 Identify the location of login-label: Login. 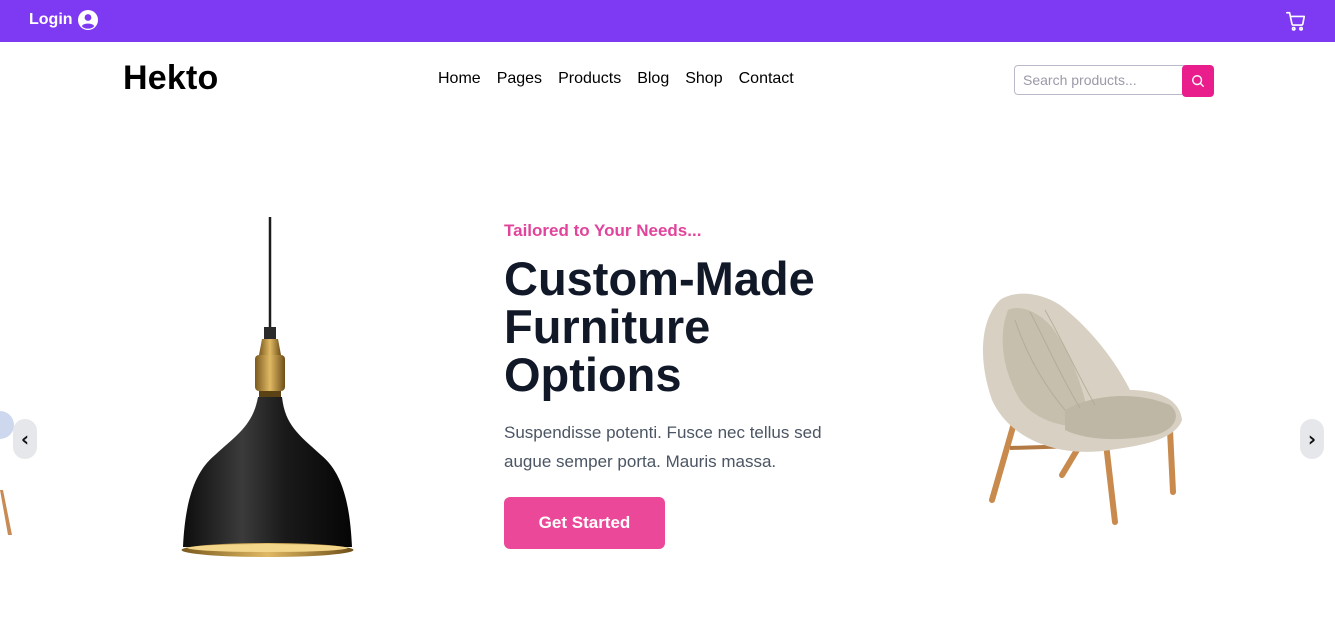
(51, 19).